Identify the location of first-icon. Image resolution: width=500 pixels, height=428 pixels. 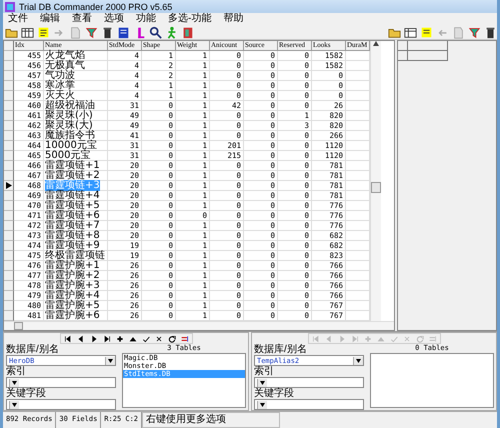
(68, 338).